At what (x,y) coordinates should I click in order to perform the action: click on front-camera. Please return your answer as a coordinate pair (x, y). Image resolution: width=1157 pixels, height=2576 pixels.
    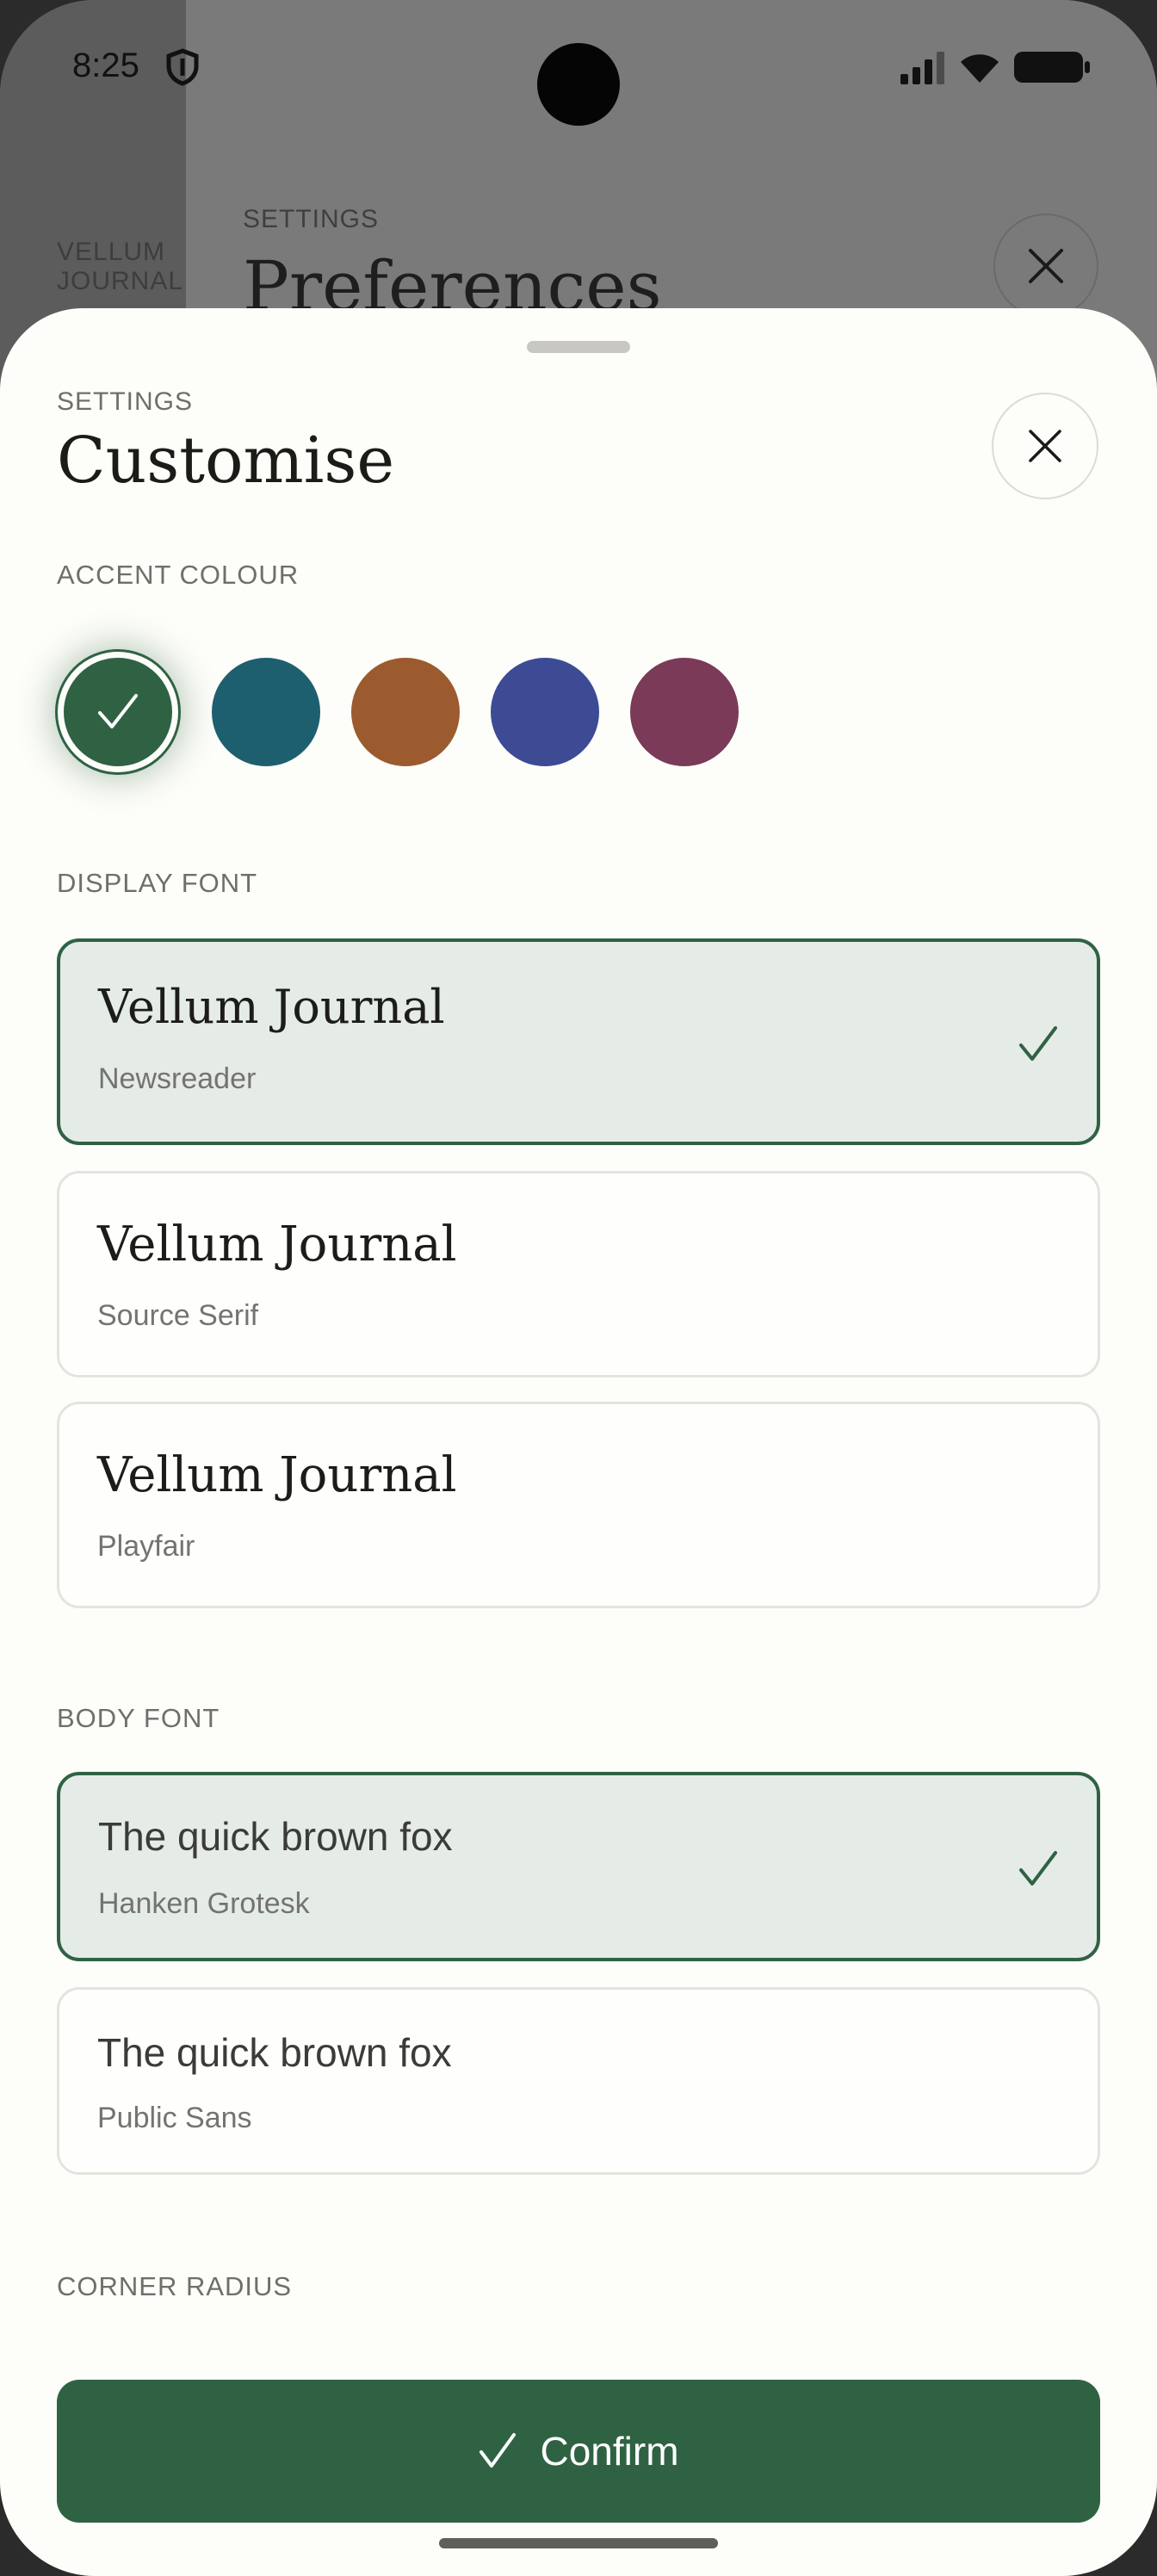
    Looking at the image, I should click on (579, 84).